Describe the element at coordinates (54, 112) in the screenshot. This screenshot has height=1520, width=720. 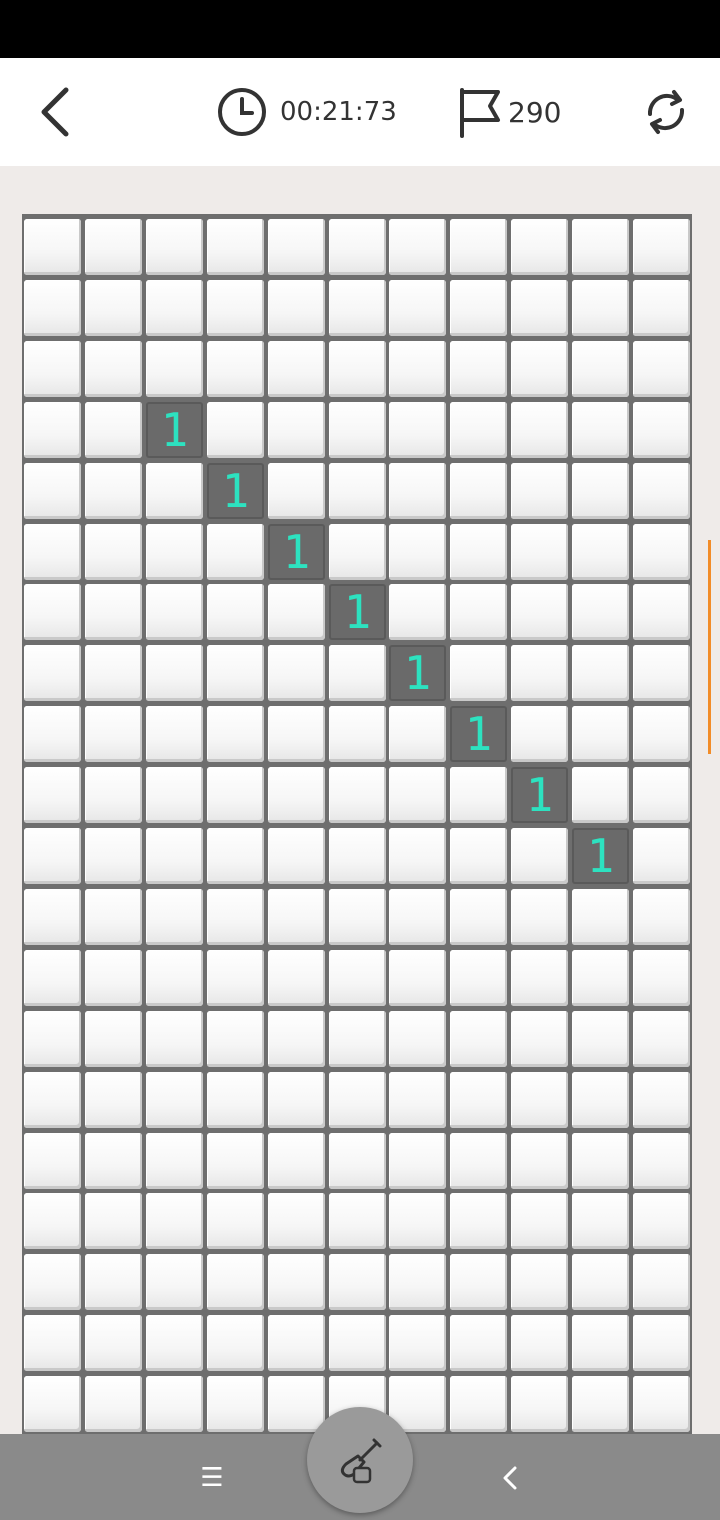
I see `back-button` at that location.